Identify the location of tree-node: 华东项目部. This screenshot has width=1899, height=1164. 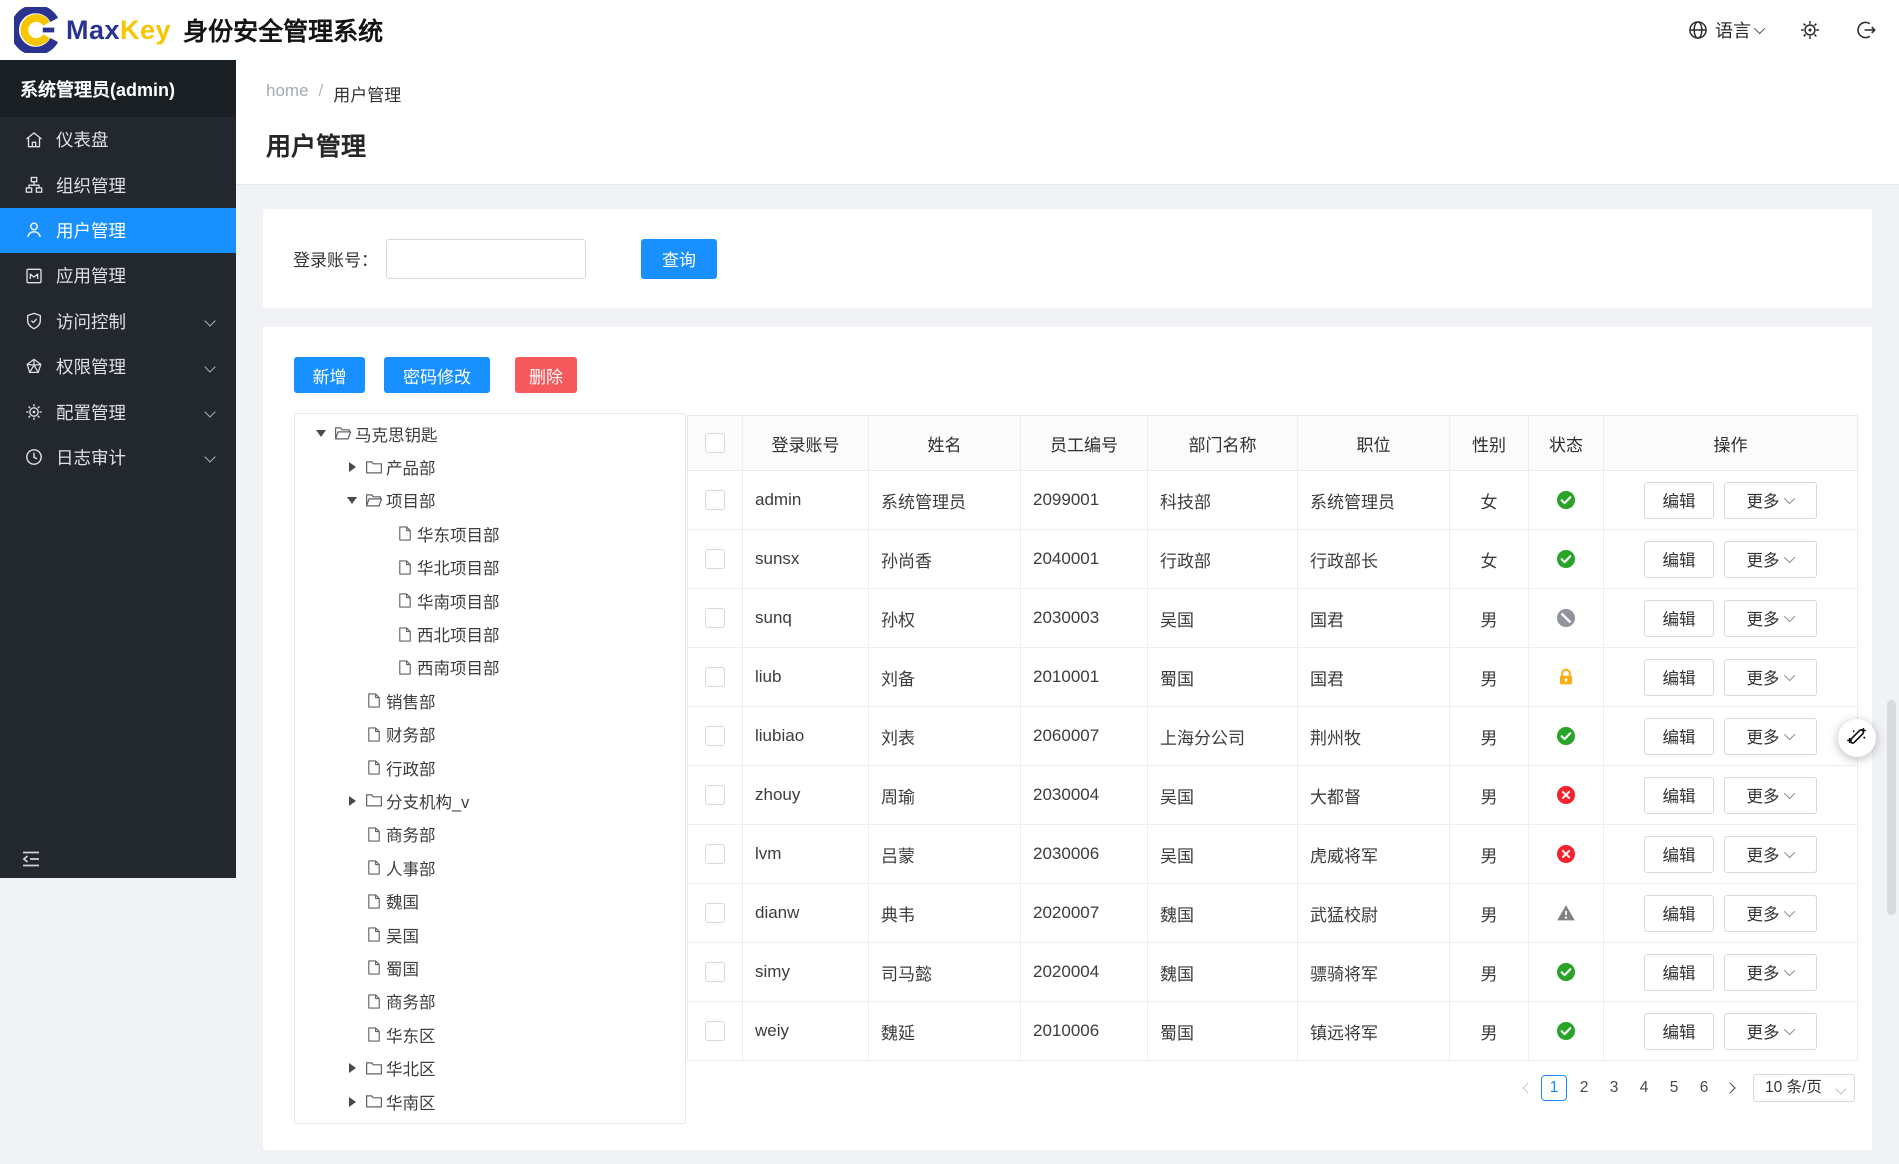
(490, 533).